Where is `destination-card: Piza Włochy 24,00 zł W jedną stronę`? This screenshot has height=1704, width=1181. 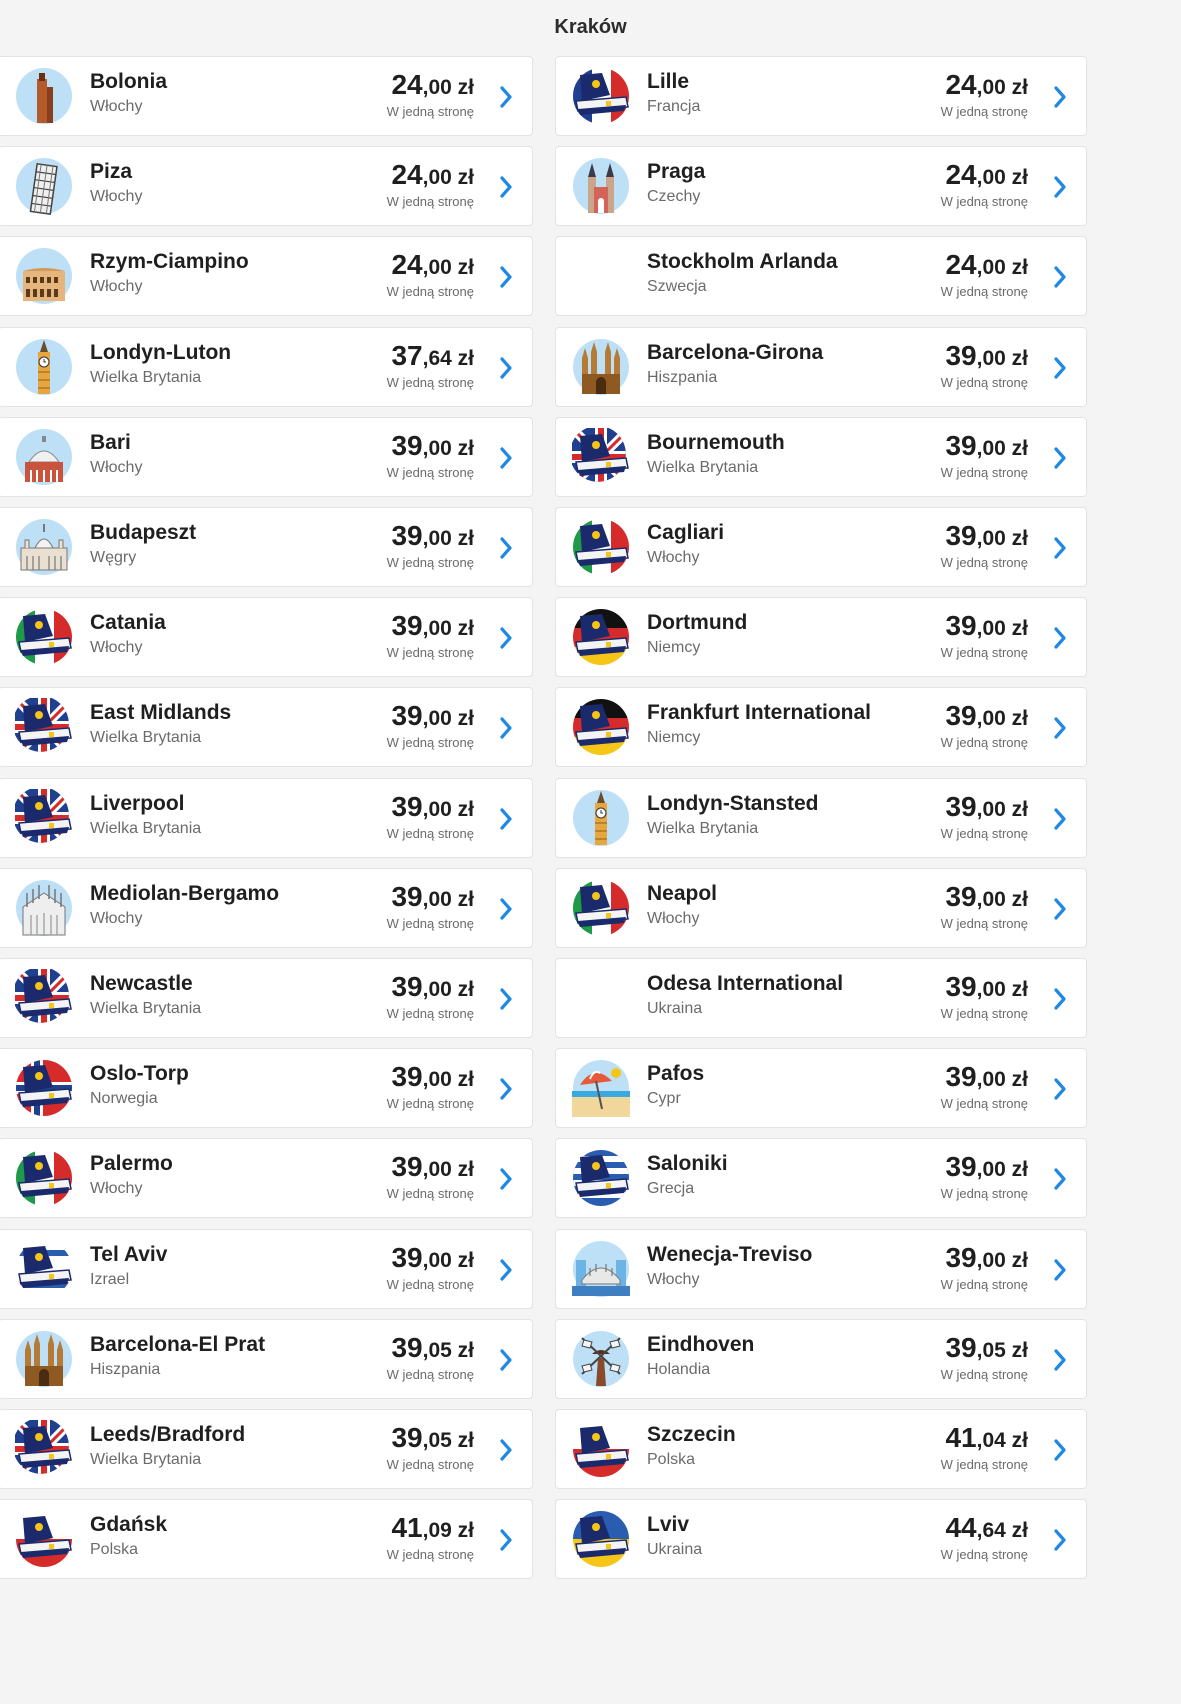 destination-card: Piza Włochy 24,00 zł W jedną stronę is located at coordinates (266, 186).